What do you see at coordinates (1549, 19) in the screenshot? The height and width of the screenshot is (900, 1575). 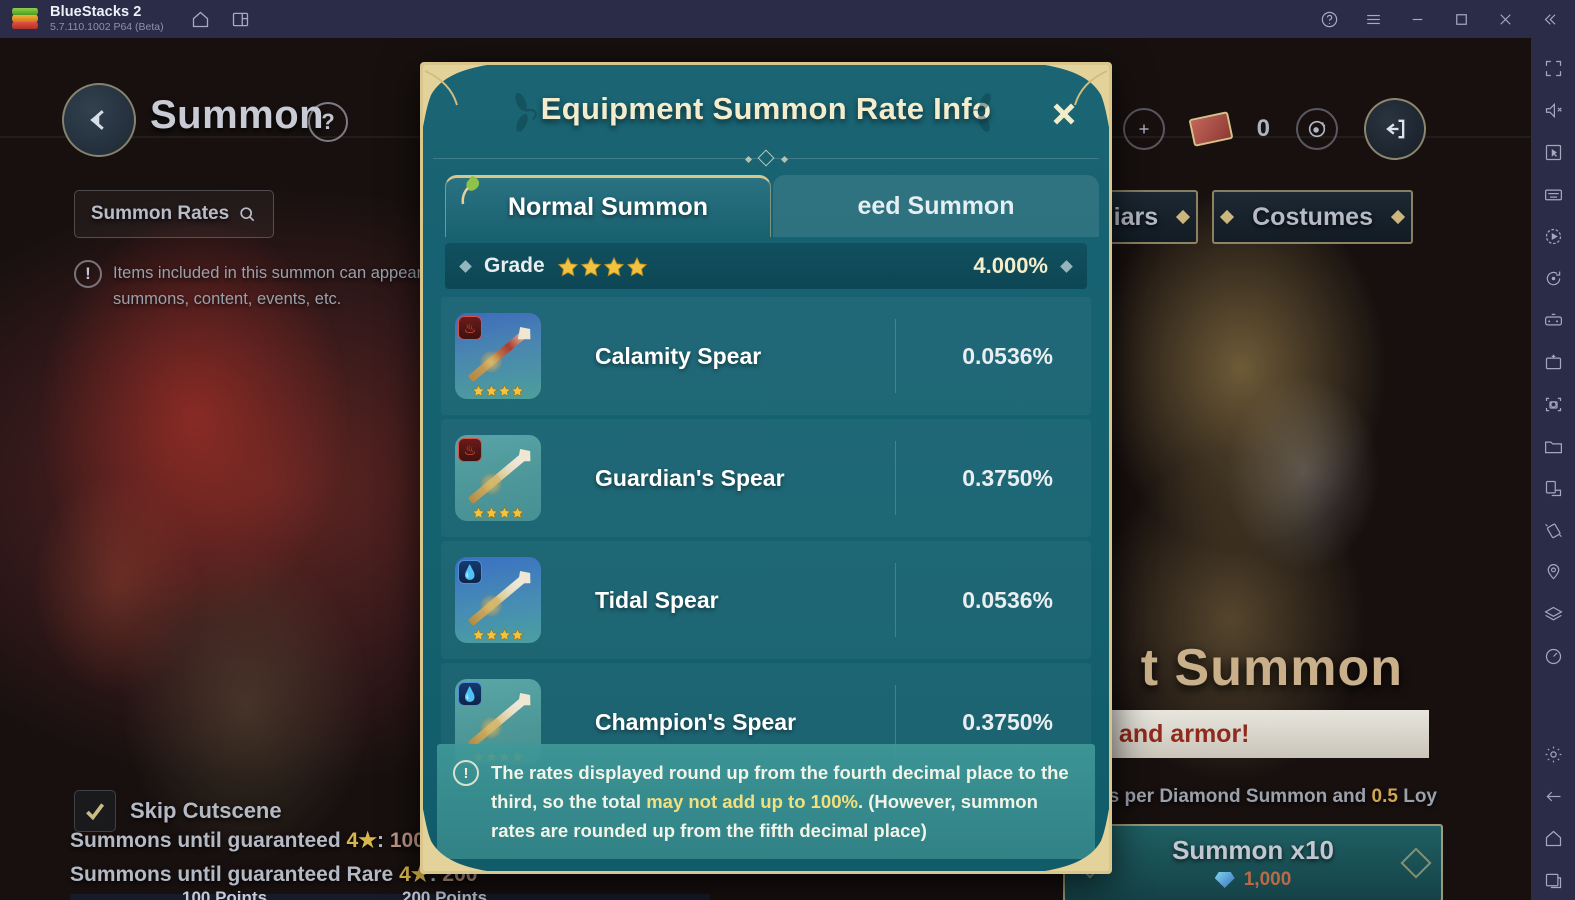 I see `collapse-icon` at bounding box center [1549, 19].